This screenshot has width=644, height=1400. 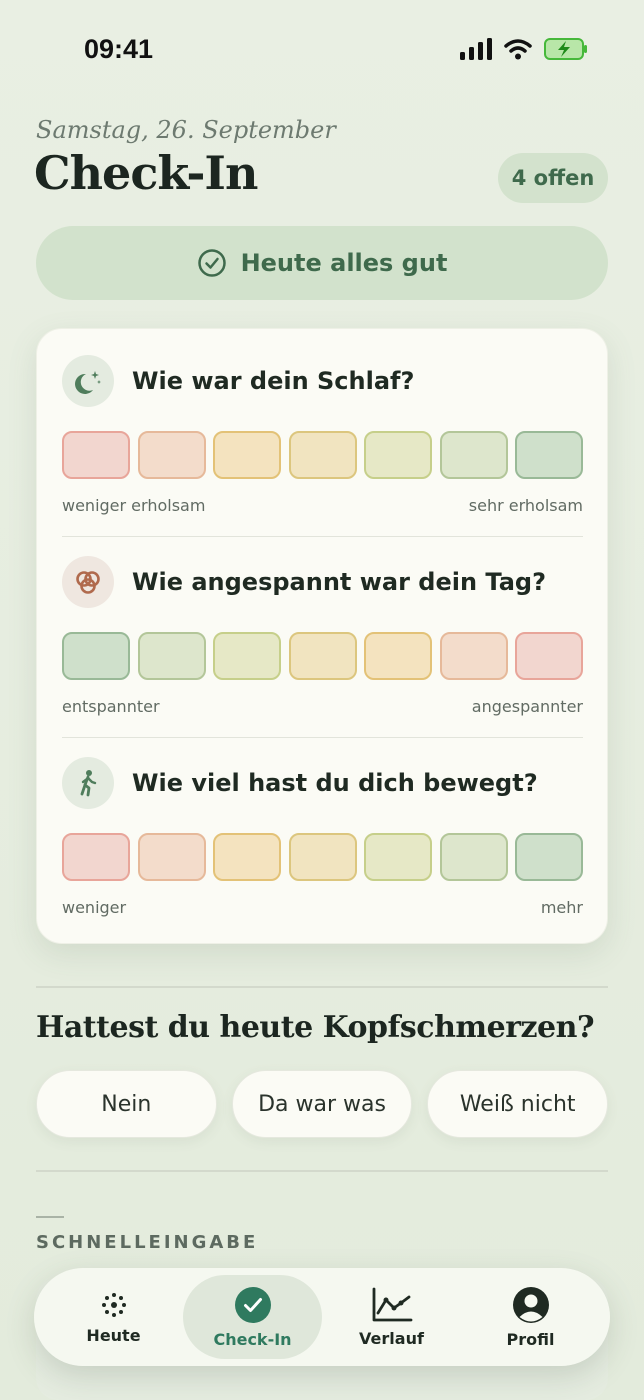 What do you see at coordinates (322, 50) in the screenshot?
I see `status-bar: 09:41` at bounding box center [322, 50].